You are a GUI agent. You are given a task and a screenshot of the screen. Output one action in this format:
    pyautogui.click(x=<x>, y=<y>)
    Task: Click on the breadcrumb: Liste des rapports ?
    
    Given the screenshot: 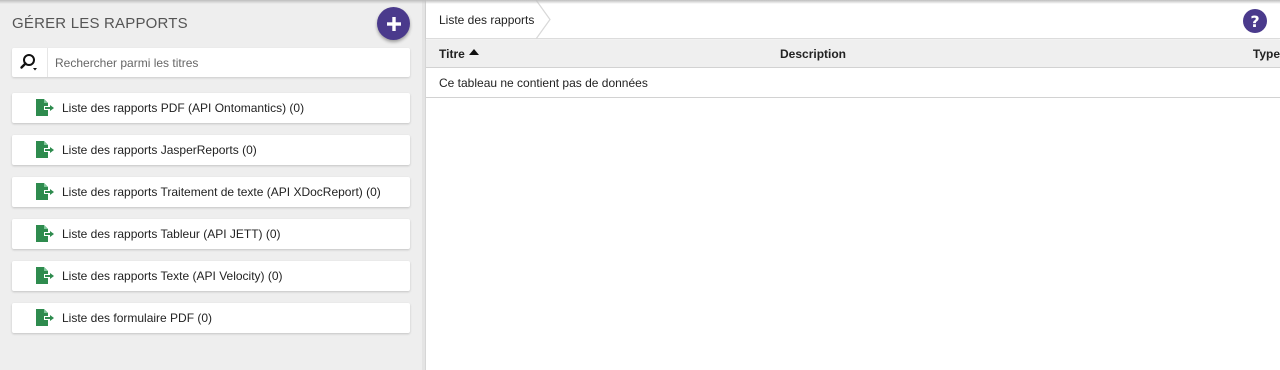 What is the action you would take?
    pyautogui.click(x=853, y=19)
    